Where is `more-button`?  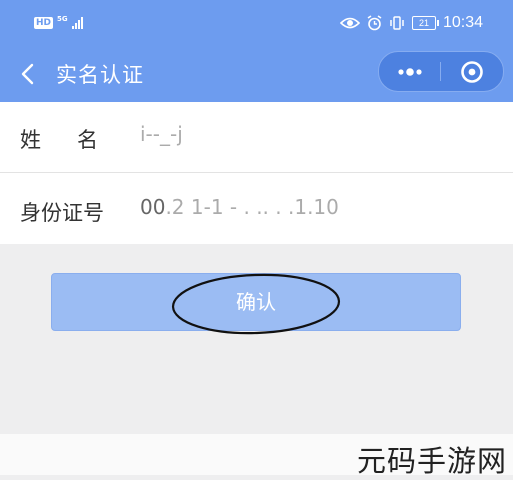
more-button is located at coordinates (409, 71).